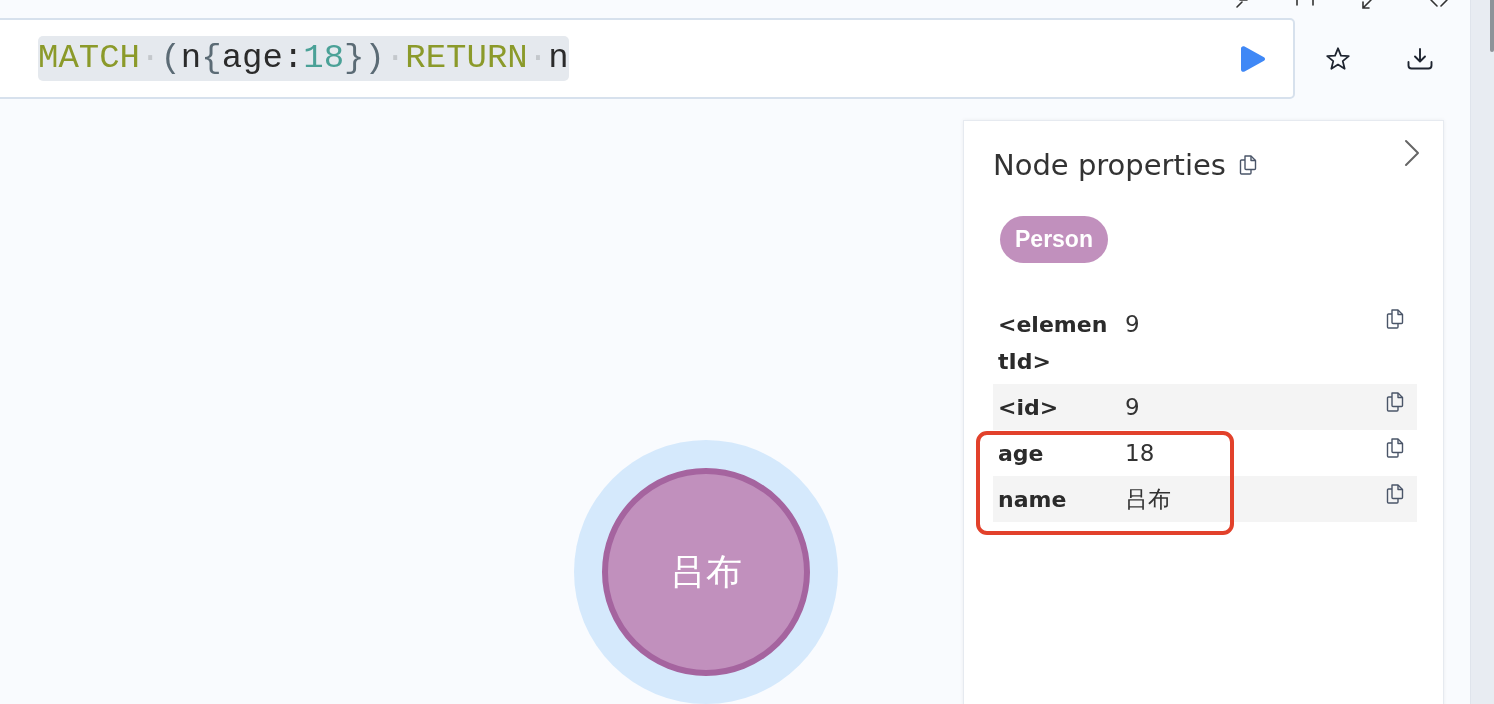  What do you see at coordinates (1109, 165) in the screenshot?
I see `panel-title: Node properties` at bounding box center [1109, 165].